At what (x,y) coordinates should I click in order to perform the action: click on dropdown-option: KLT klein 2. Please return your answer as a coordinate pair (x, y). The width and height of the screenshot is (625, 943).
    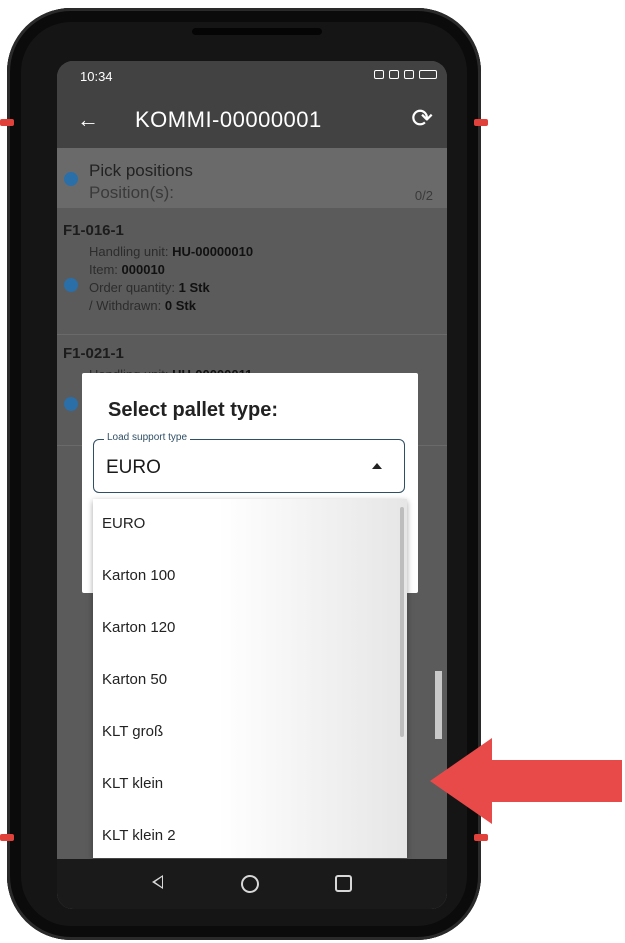
    Looking at the image, I should click on (243, 834).